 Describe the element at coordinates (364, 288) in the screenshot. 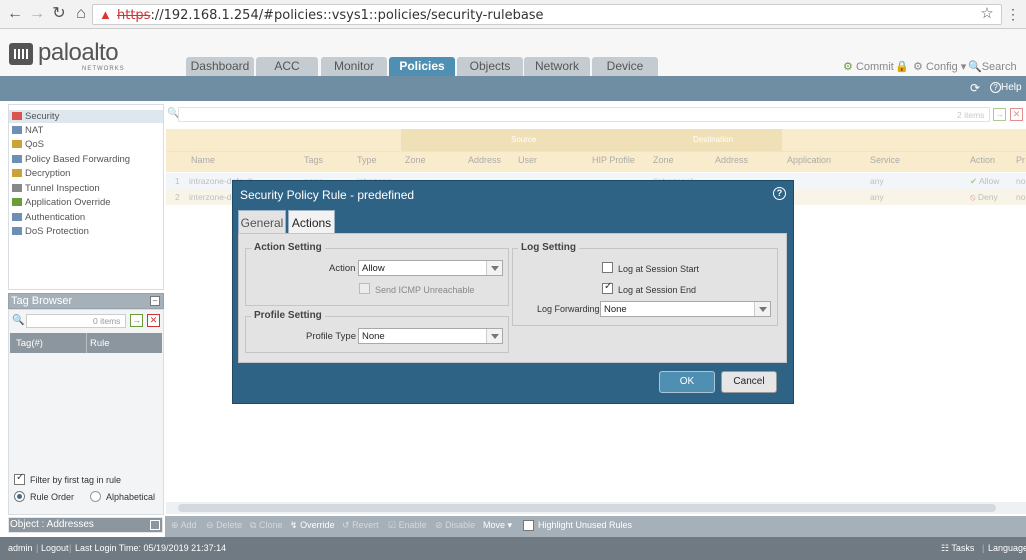

I see `send-icmp-checkbox` at that location.